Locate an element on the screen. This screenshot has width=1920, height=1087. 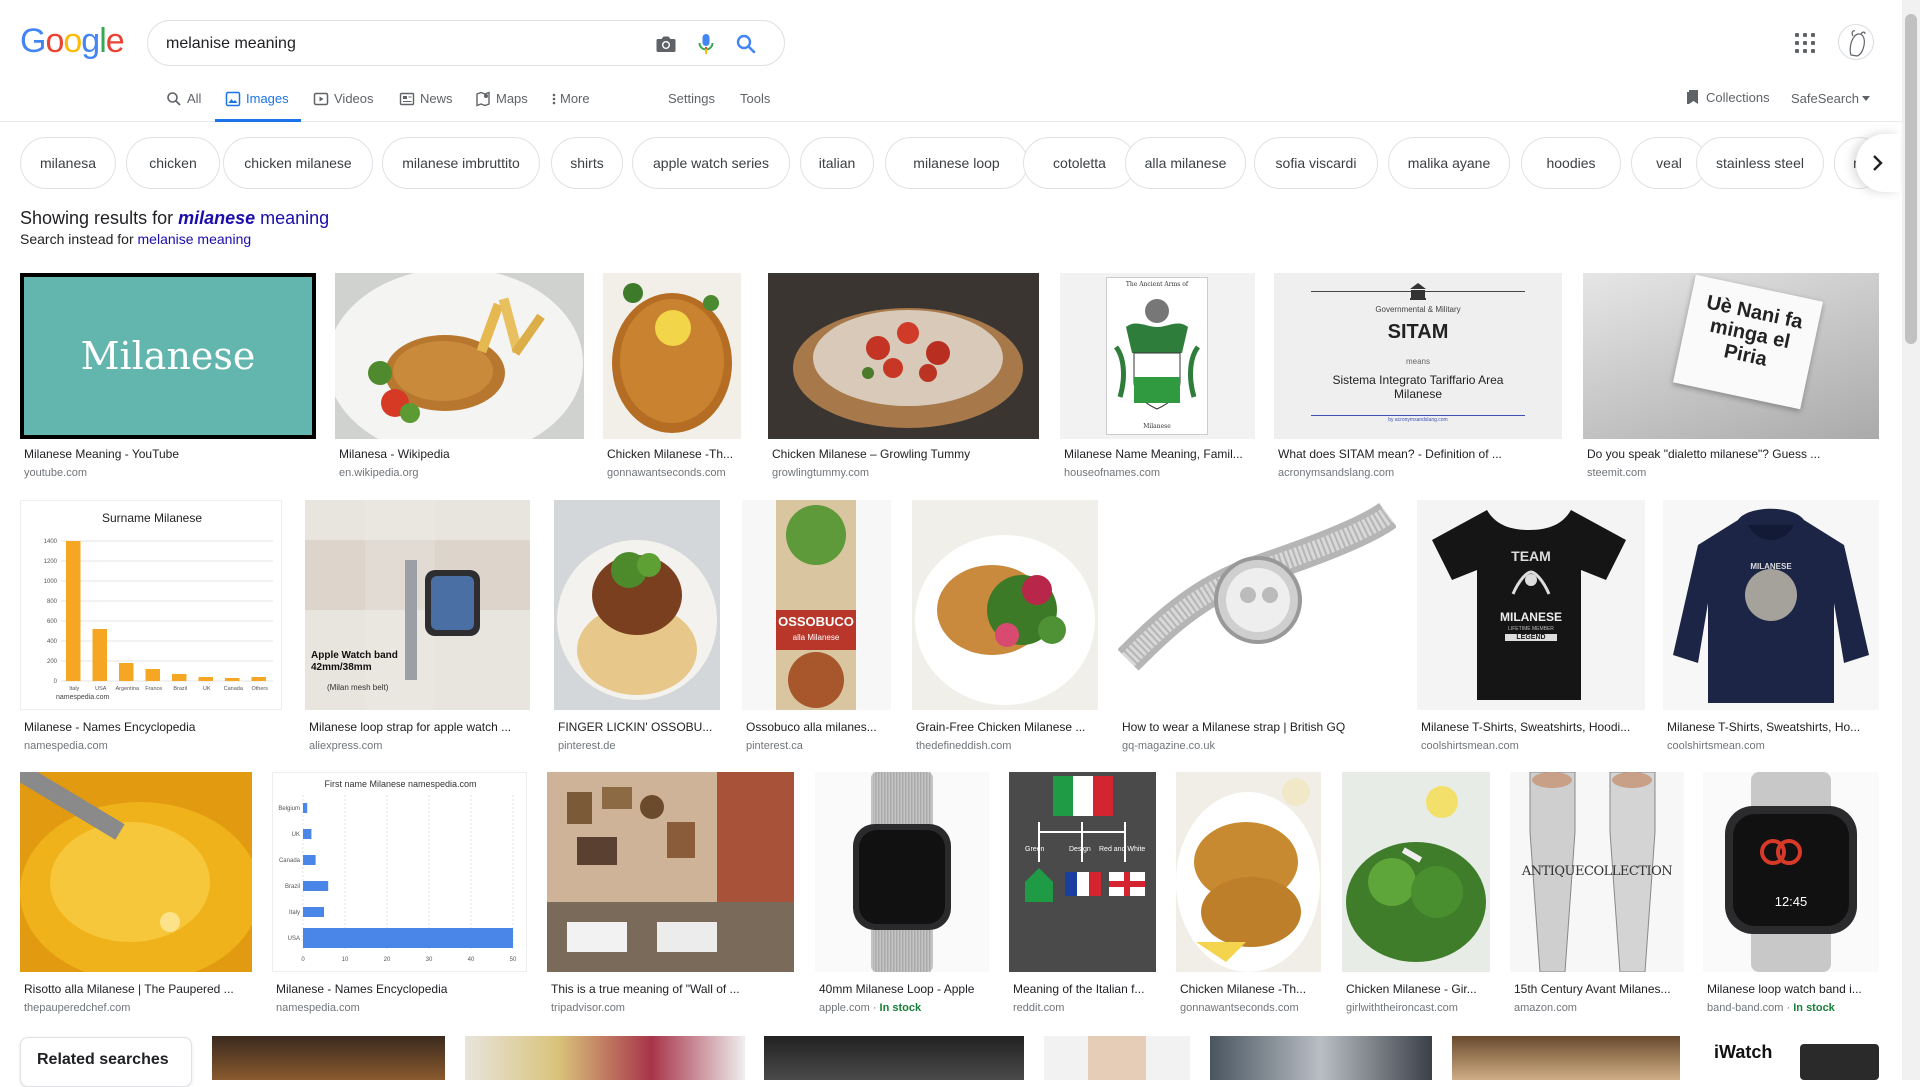
chip: cotoletta is located at coordinates (1079, 163).